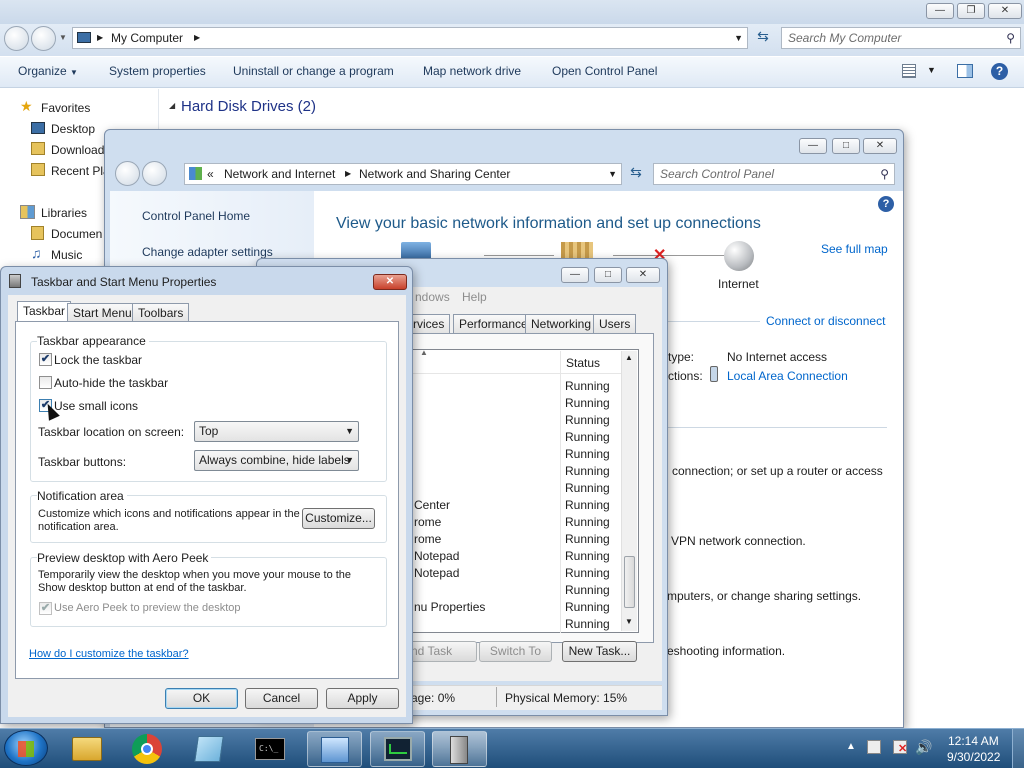  What do you see at coordinates (157, 71) in the screenshot?
I see `system-properties-button: System properties` at bounding box center [157, 71].